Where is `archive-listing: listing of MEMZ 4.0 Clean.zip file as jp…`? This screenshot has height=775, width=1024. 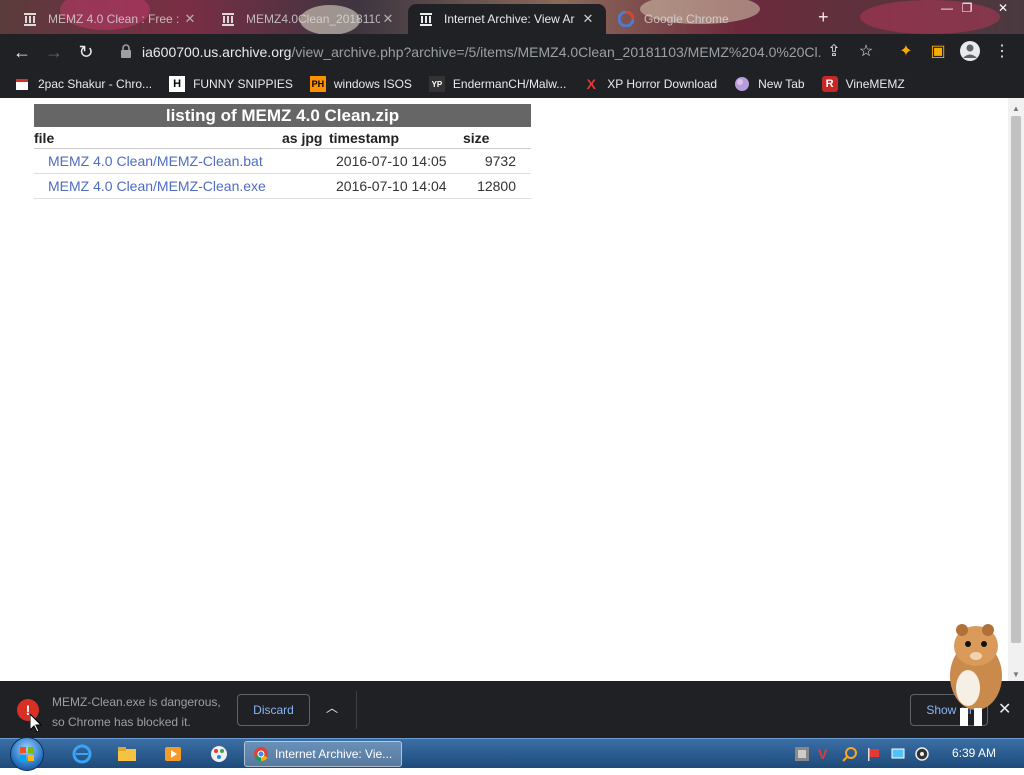
archive-listing: listing of MEMZ 4.0 Clean.zip file as jp… is located at coordinates (282, 151).